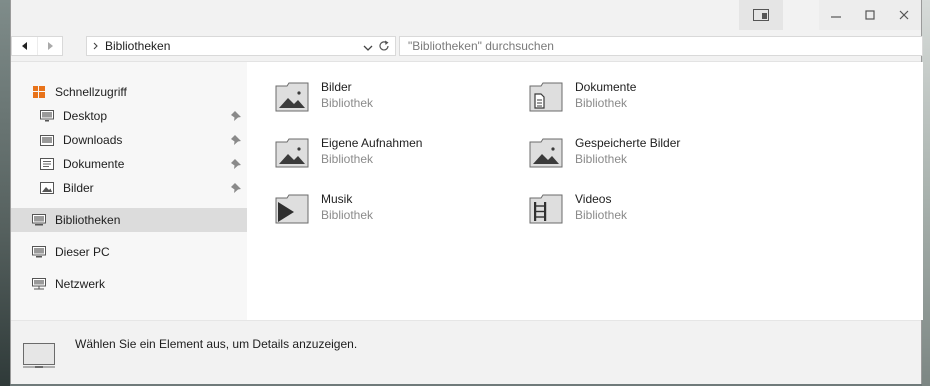 This screenshot has height=386, width=930. What do you see at coordinates (129, 284) in the screenshot?
I see `sidebar-item-network: Netzwerk` at bounding box center [129, 284].